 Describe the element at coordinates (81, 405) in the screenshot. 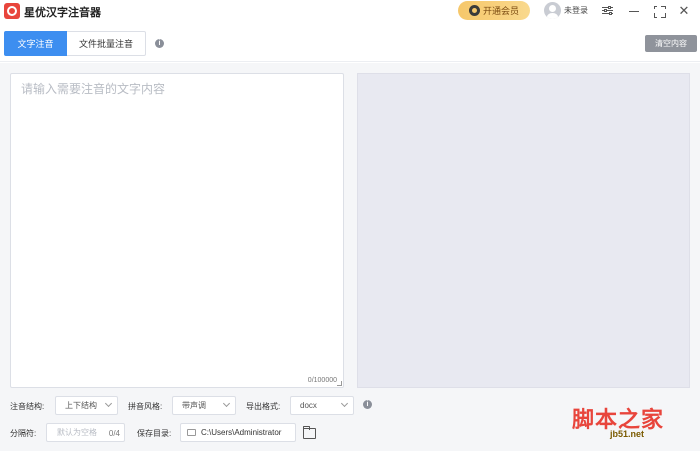

I see `structure-select-value: 上下结构` at that location.